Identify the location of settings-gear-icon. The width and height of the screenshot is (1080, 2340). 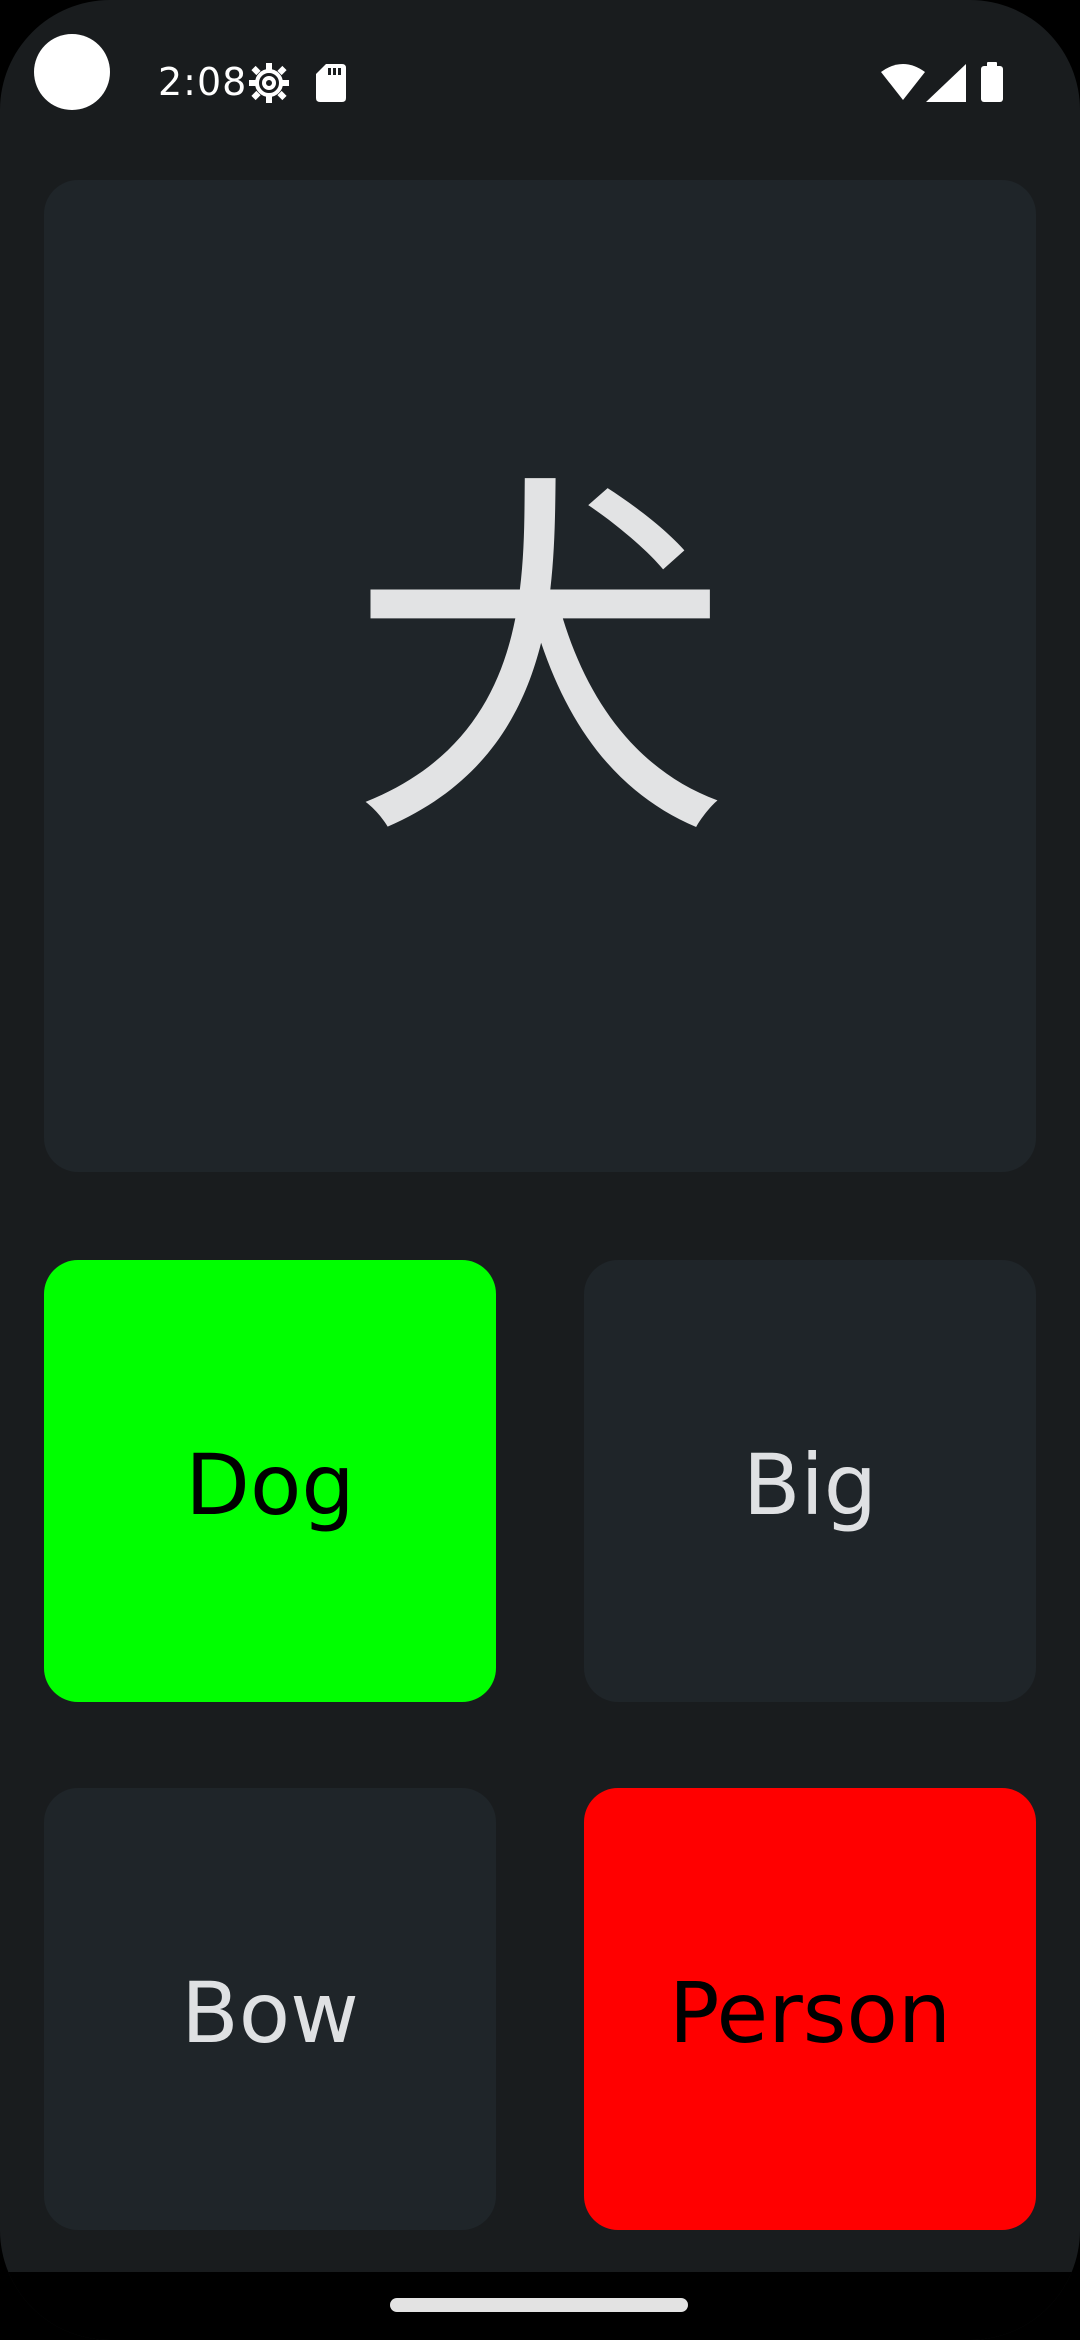
(269, 83).